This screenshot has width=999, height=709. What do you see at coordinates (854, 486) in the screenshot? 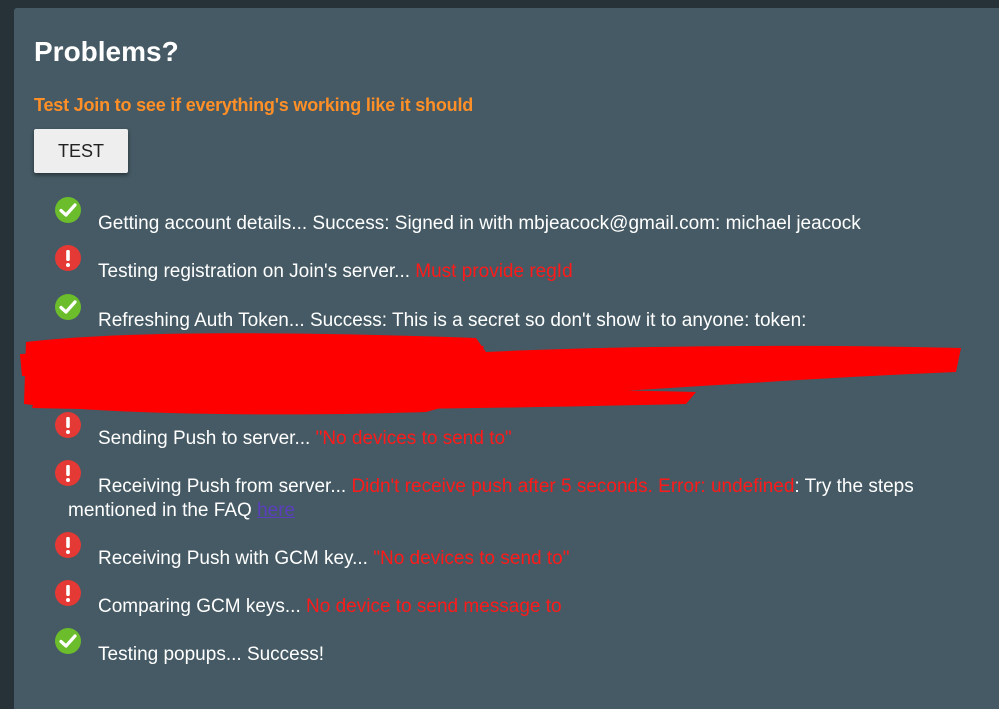
I see `step-extra: : Try the steps` at bounding box center [854, 486].